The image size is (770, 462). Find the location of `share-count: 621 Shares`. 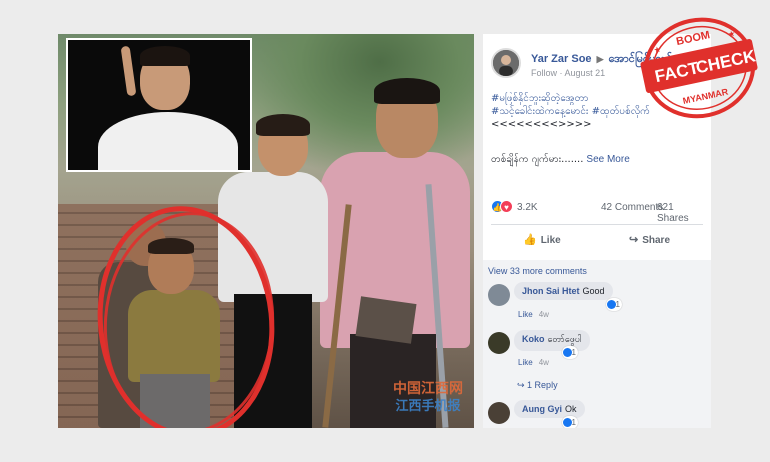

share-count: 621 Shares is located at coordinates (680, 213).